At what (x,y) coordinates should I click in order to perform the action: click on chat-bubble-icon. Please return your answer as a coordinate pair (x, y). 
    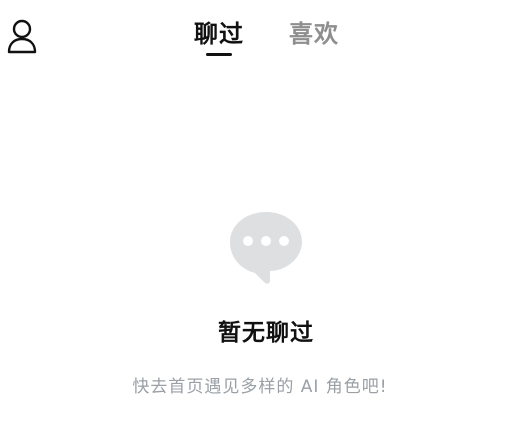
    Looking at the image, I should click on (266, 248).